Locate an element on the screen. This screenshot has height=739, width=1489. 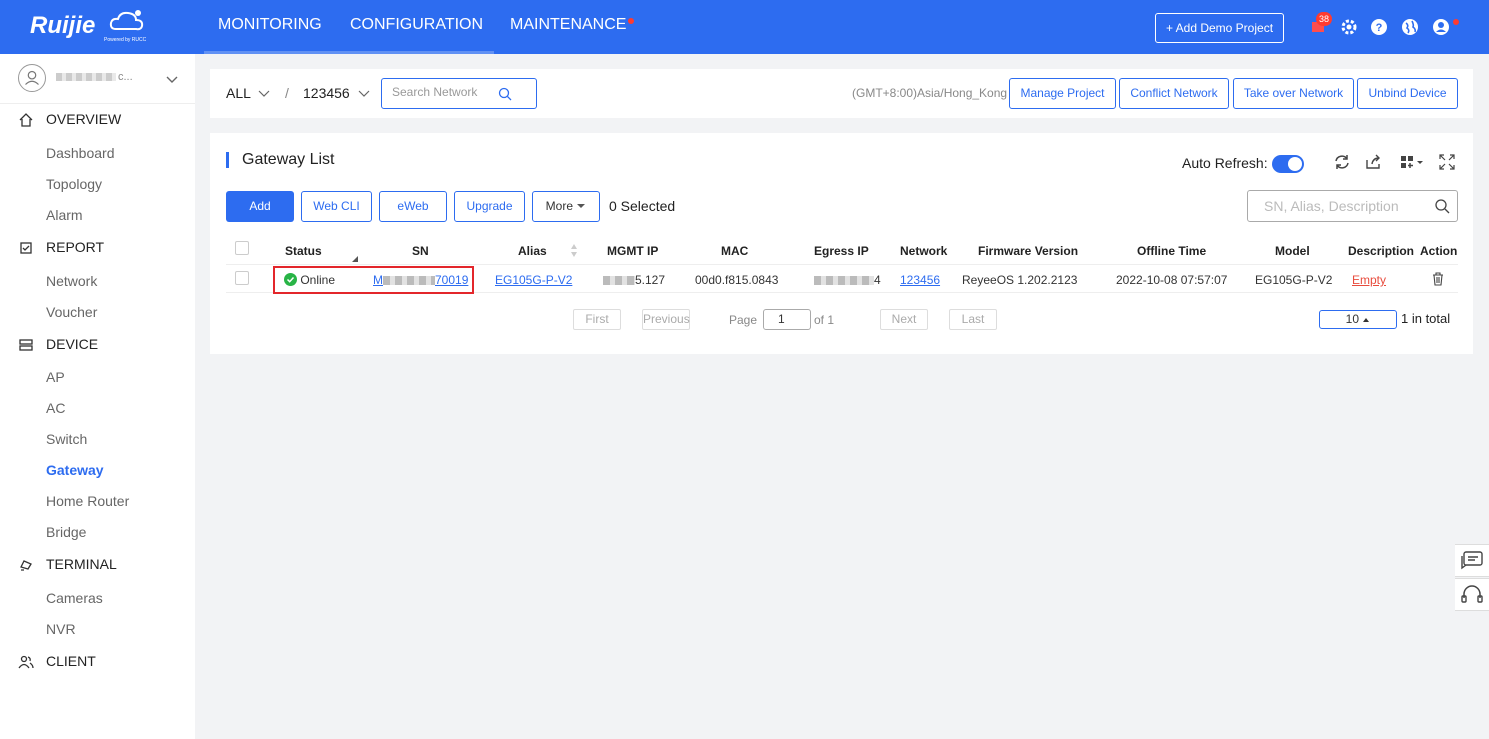
sidebar-section-label: DEVICE is located at coordinates (72, 344).